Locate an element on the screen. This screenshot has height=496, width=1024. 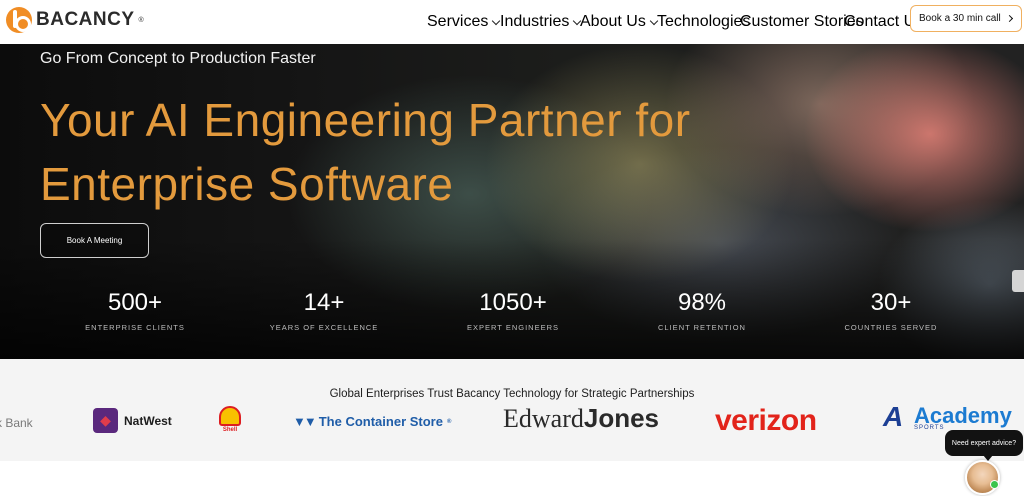
shell-logo: Shell is located at coordinates (230, 419).